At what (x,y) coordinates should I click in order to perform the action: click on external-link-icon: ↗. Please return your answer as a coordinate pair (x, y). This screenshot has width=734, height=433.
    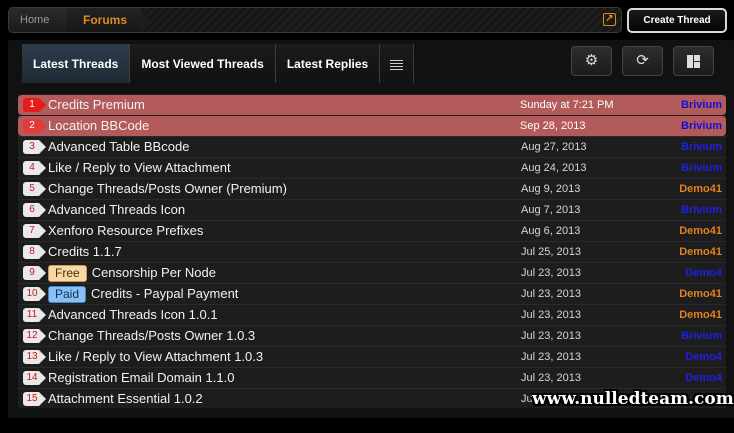
    Looking at the image, I should click on (609, 19).